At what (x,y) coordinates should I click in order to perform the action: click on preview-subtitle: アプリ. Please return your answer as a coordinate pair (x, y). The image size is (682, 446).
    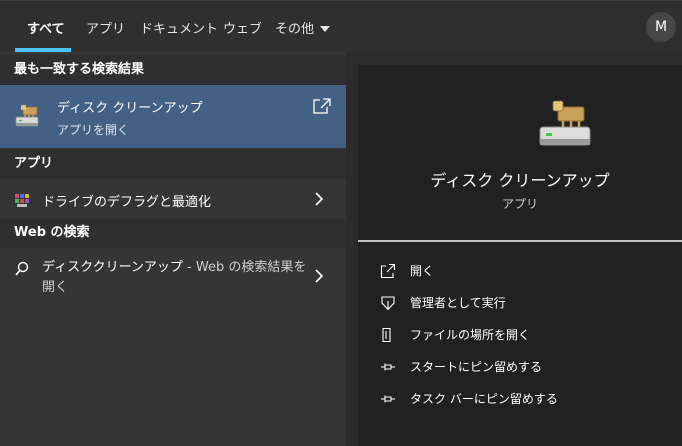
    Looking at the image, I should click on (519, 204).